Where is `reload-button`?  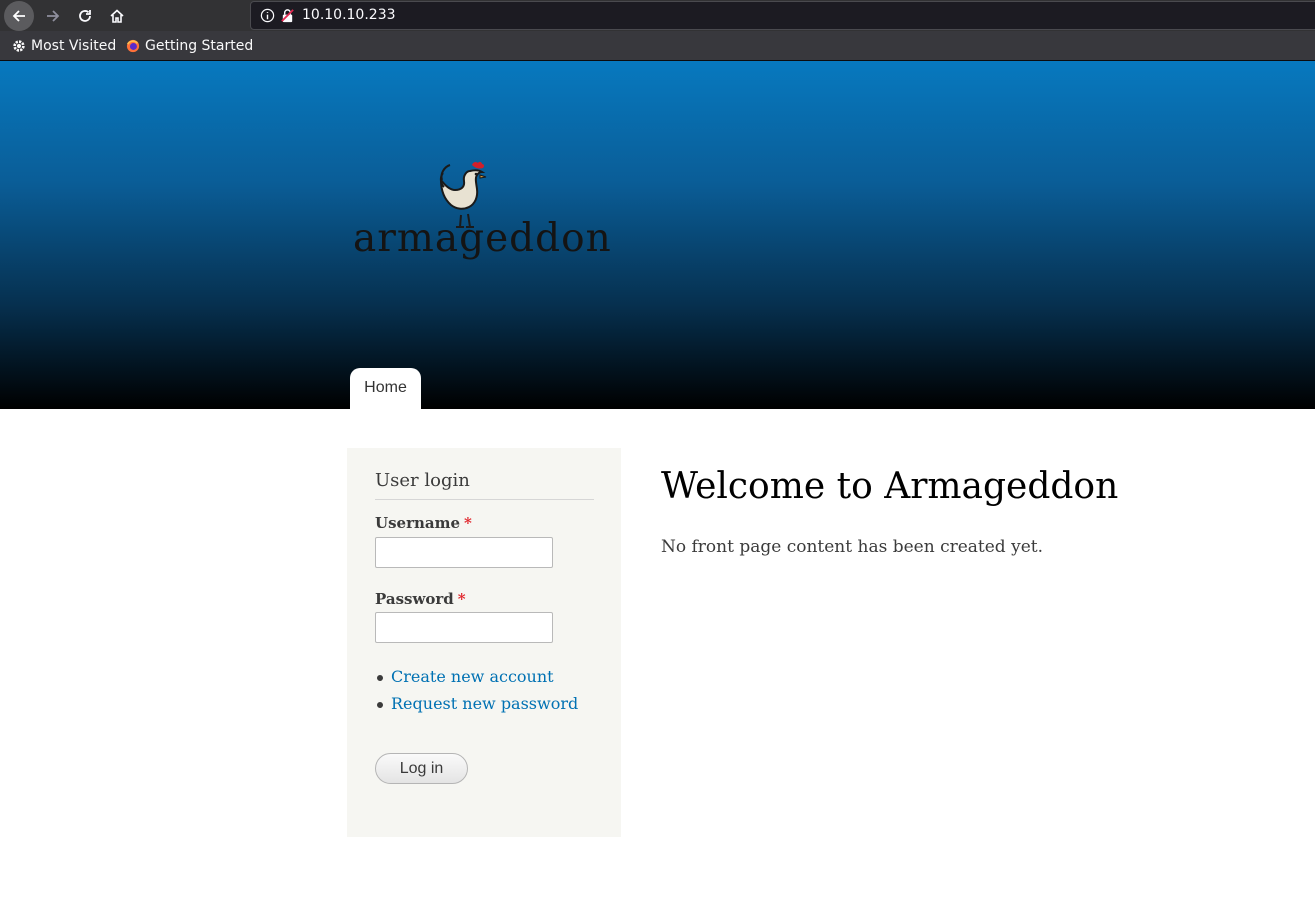 reload-button is located at coordinates (85, 16).